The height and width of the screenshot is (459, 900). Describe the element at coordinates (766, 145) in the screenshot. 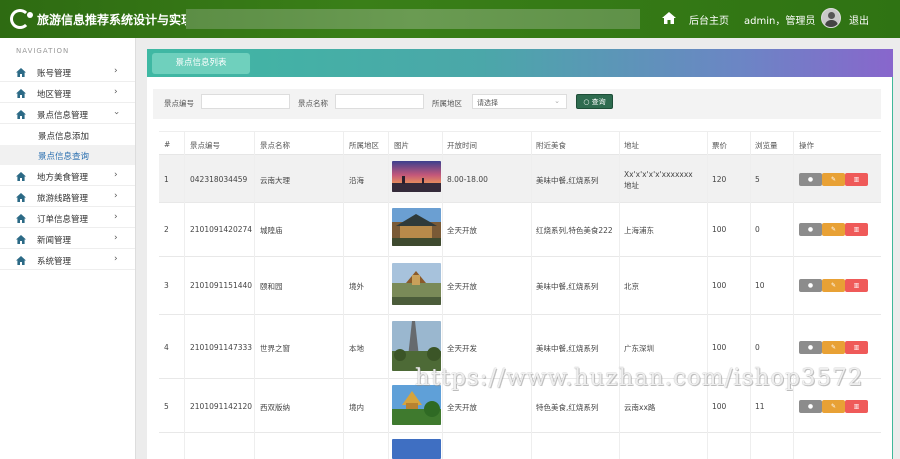

I see `header-views: 浏览量` at that location.